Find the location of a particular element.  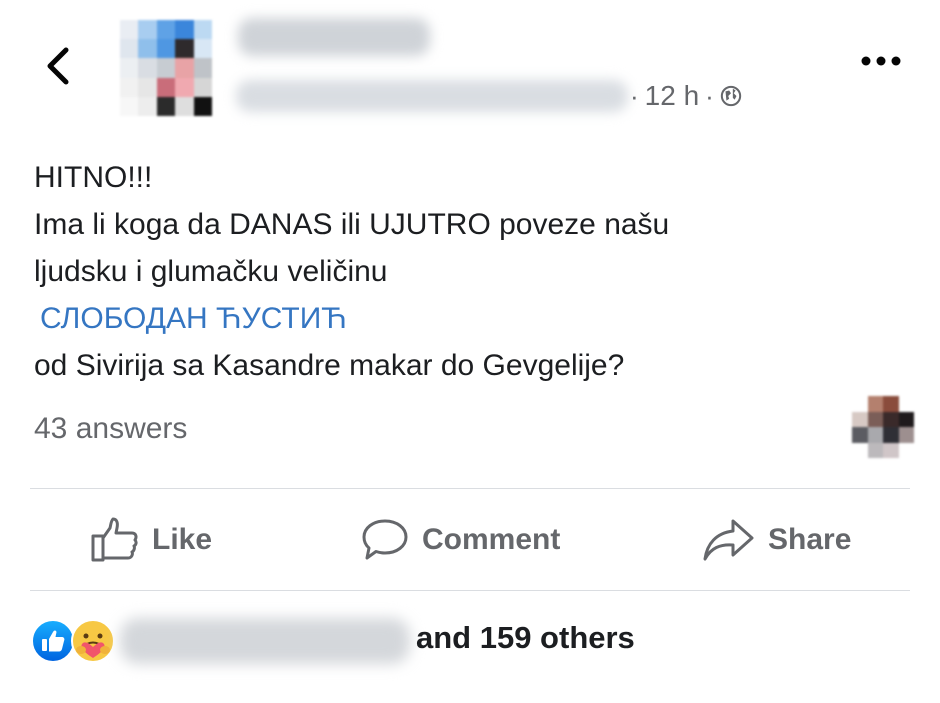

more-dots-icon is located at coordinates (881, 61).